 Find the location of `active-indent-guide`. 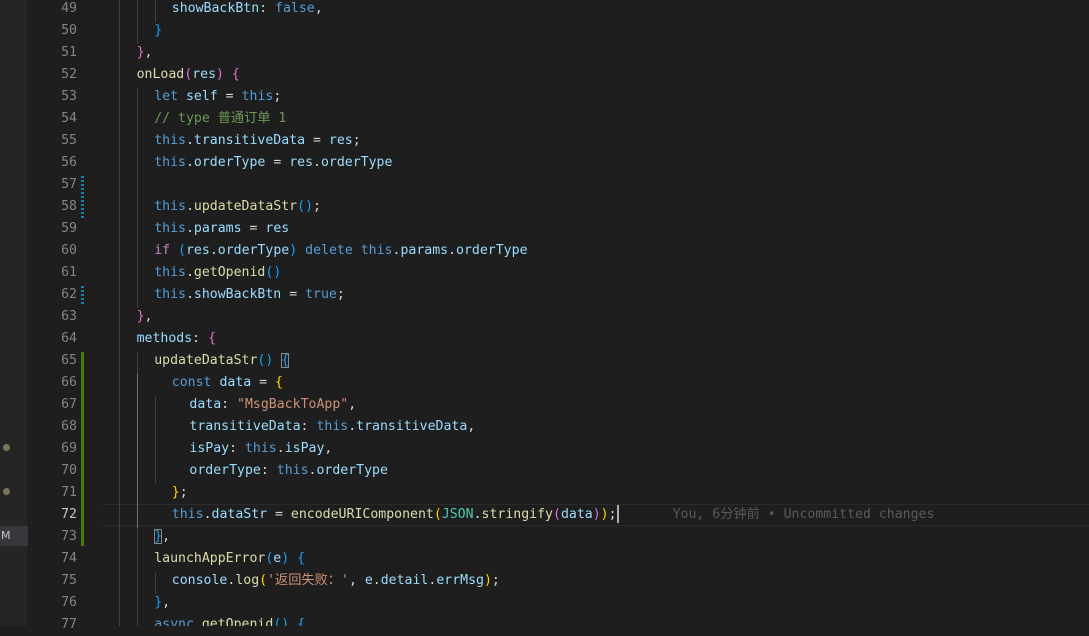

active-indent-guide is located at coordinates (137, 451).